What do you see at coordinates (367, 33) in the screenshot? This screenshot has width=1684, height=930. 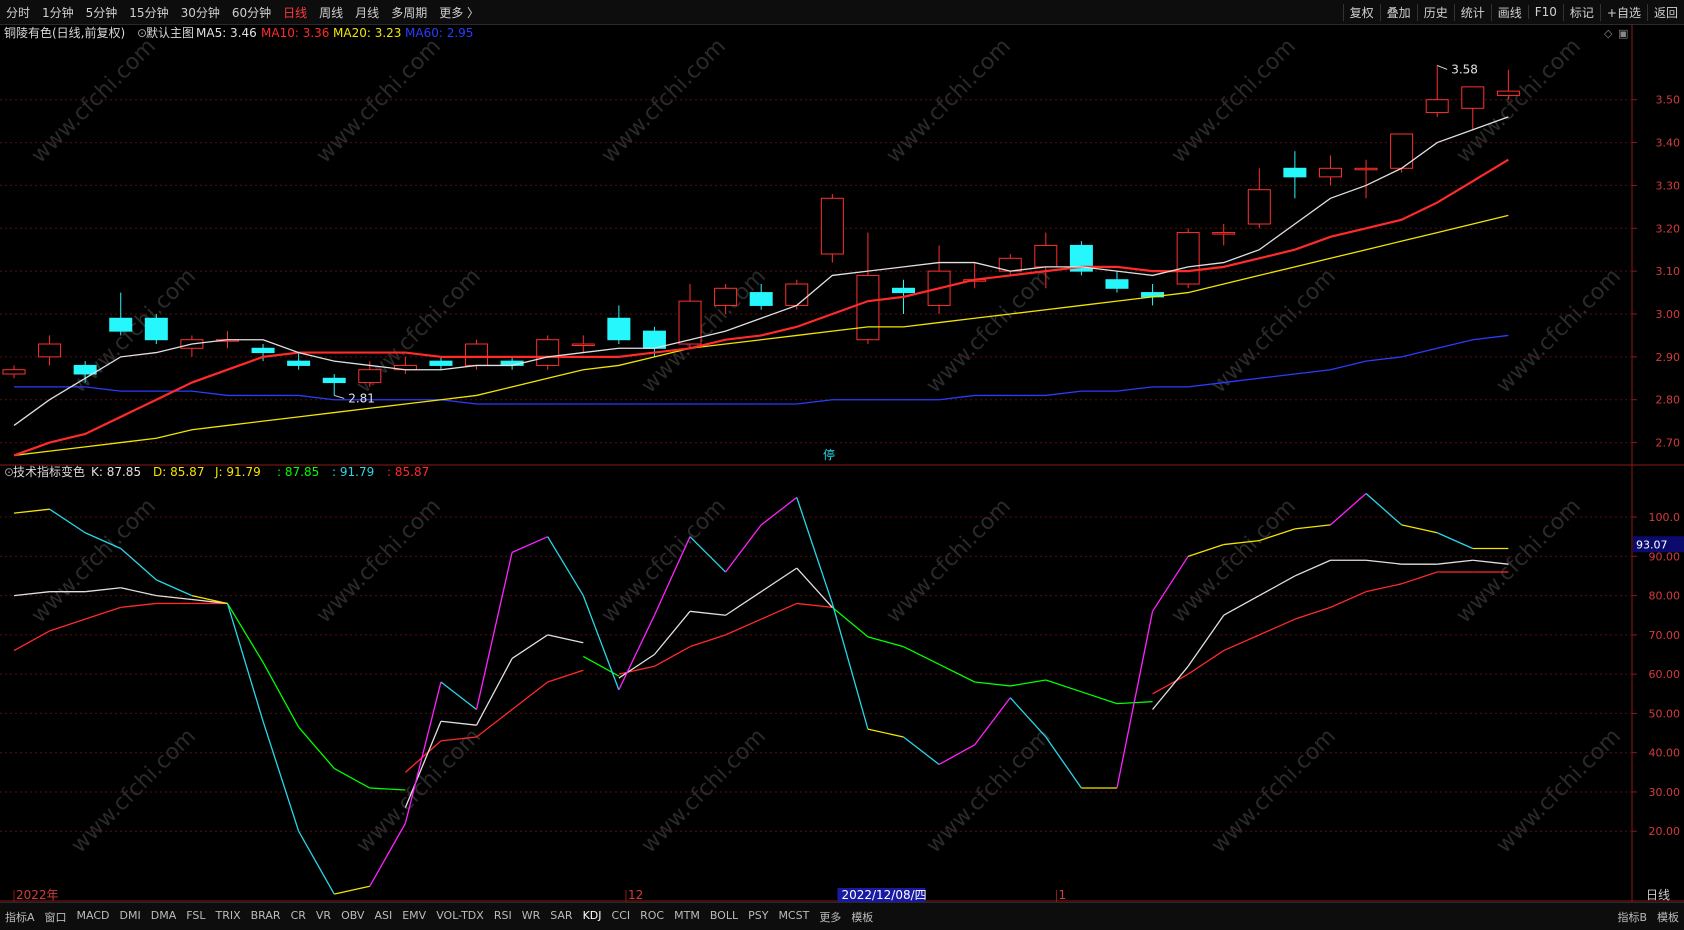 I see `ma-label-2: MA20: 3.23` at bounding box center [367, 33].